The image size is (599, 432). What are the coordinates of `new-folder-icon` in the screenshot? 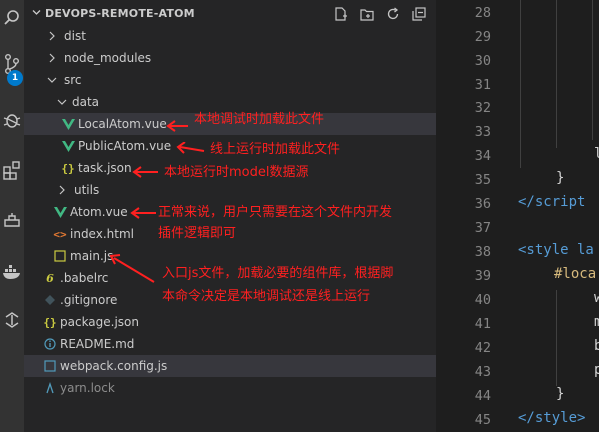 It's located at (367, 14).